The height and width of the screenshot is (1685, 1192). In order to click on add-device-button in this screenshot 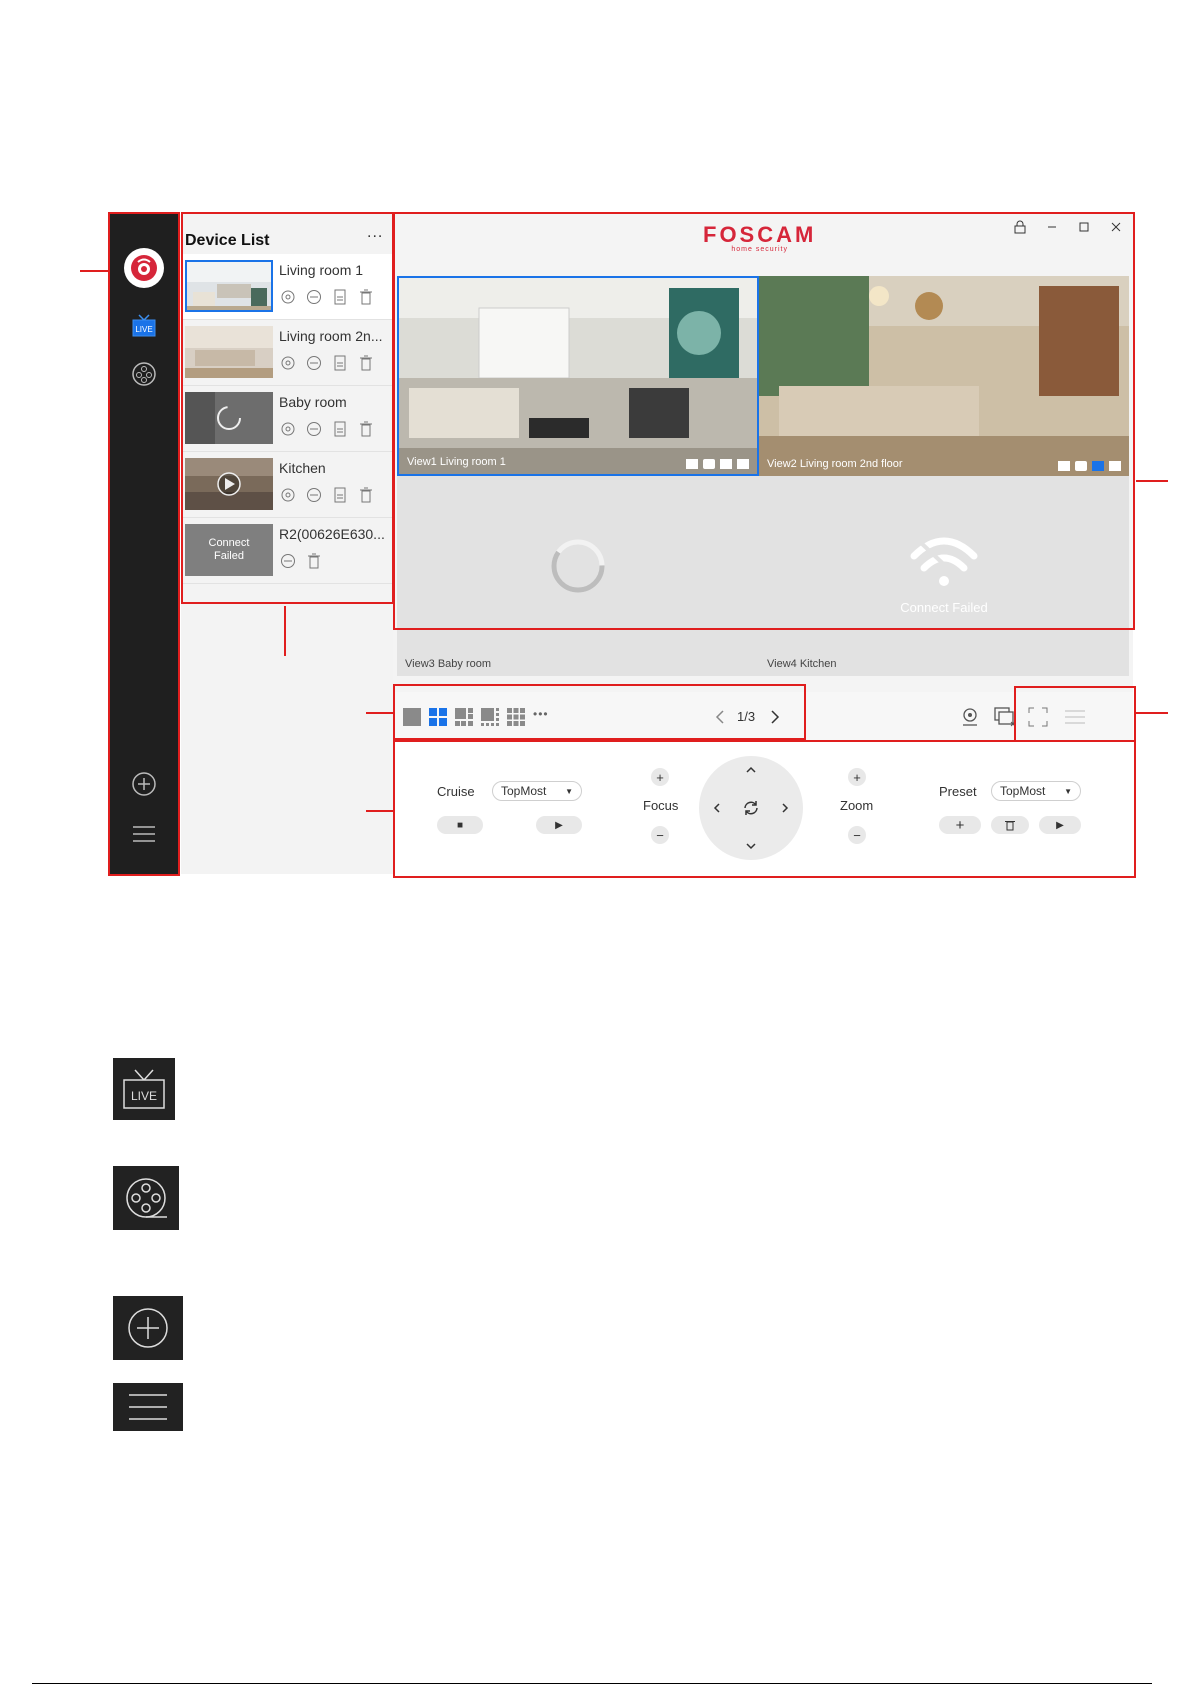, I will do `click(144, 784)`.